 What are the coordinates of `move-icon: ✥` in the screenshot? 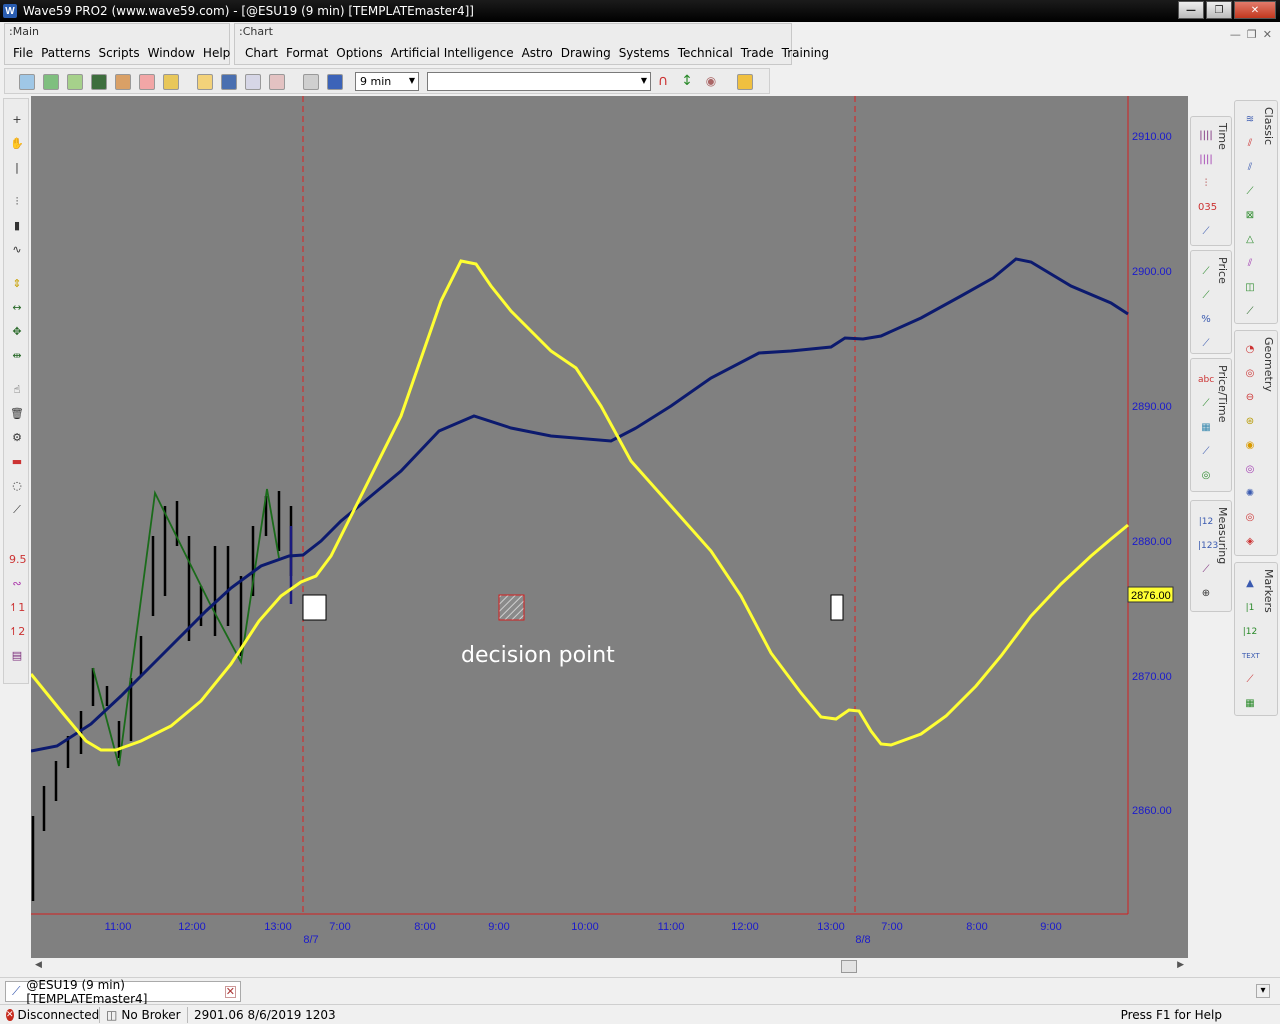 It's located at (17, 332).